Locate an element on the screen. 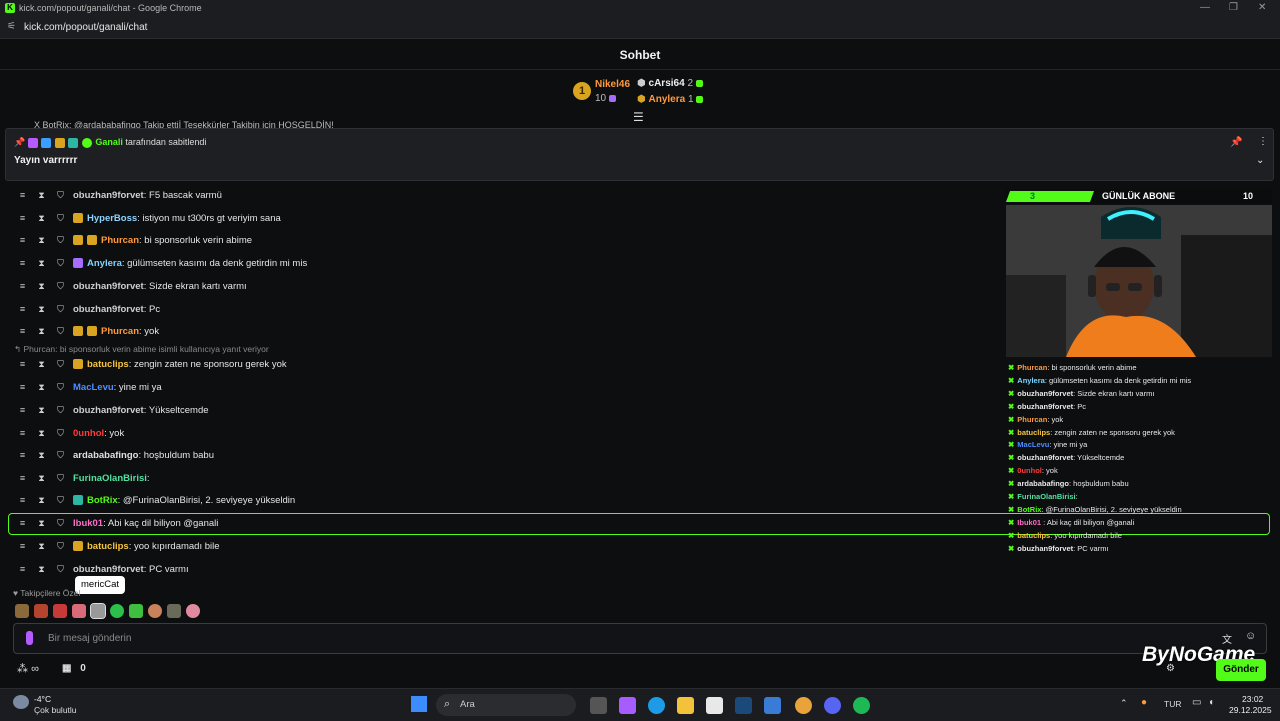 The image size is (1280, 721). minimize-icon: — is located at coordinates (1205, 7).